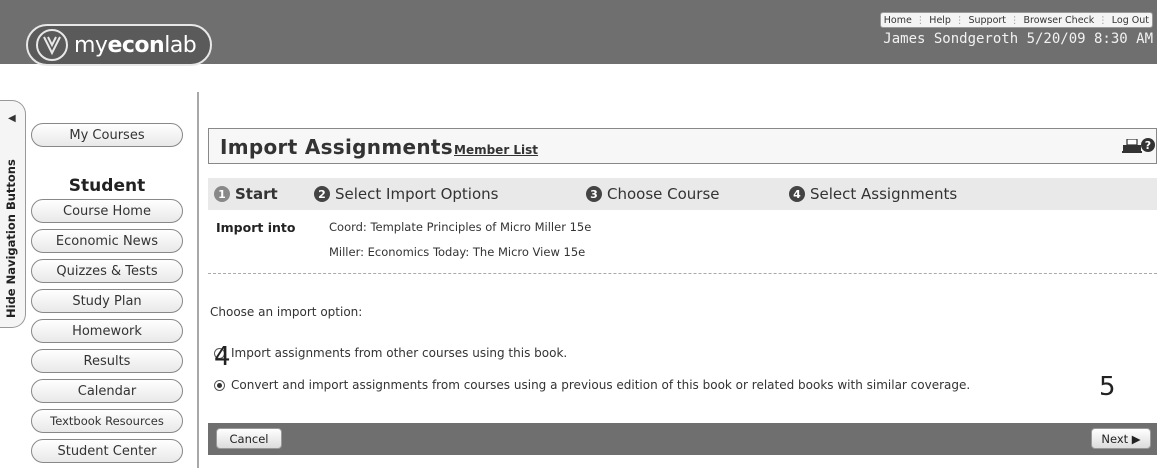  What do you see at coordinates (107, 391) in the screenshot?
I see `sidebar-item-calendar: Calendar` at bounding box center [107, 391].